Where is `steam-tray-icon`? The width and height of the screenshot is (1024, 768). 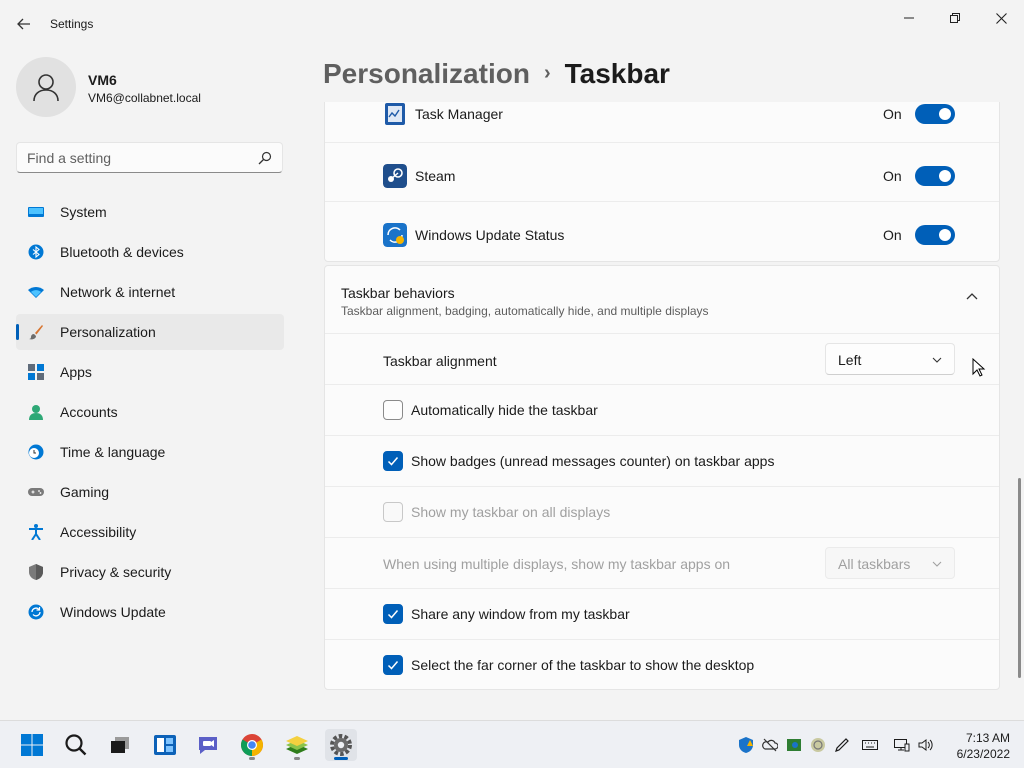 steam-tray-icon is located at coordinates (794, 745).